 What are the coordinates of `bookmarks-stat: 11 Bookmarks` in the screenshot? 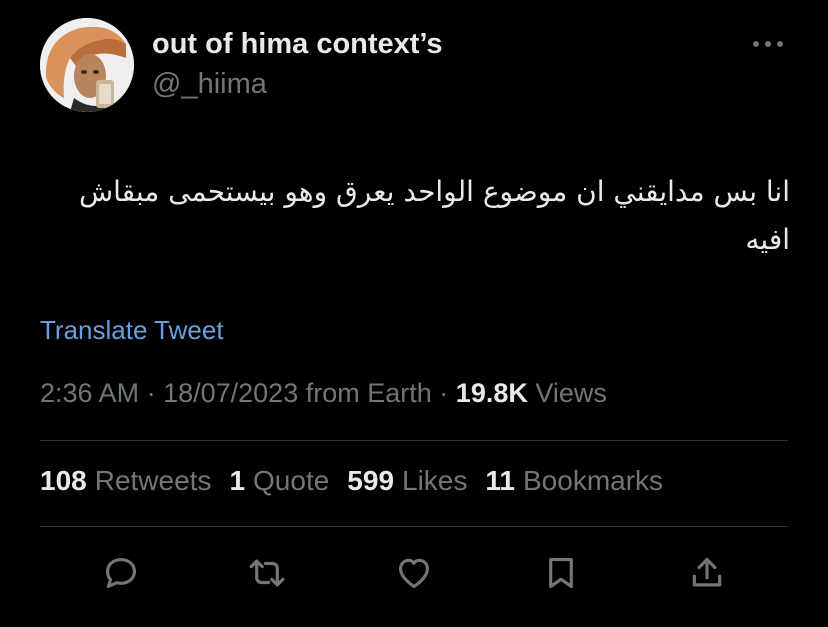 It's located at (574, 481).